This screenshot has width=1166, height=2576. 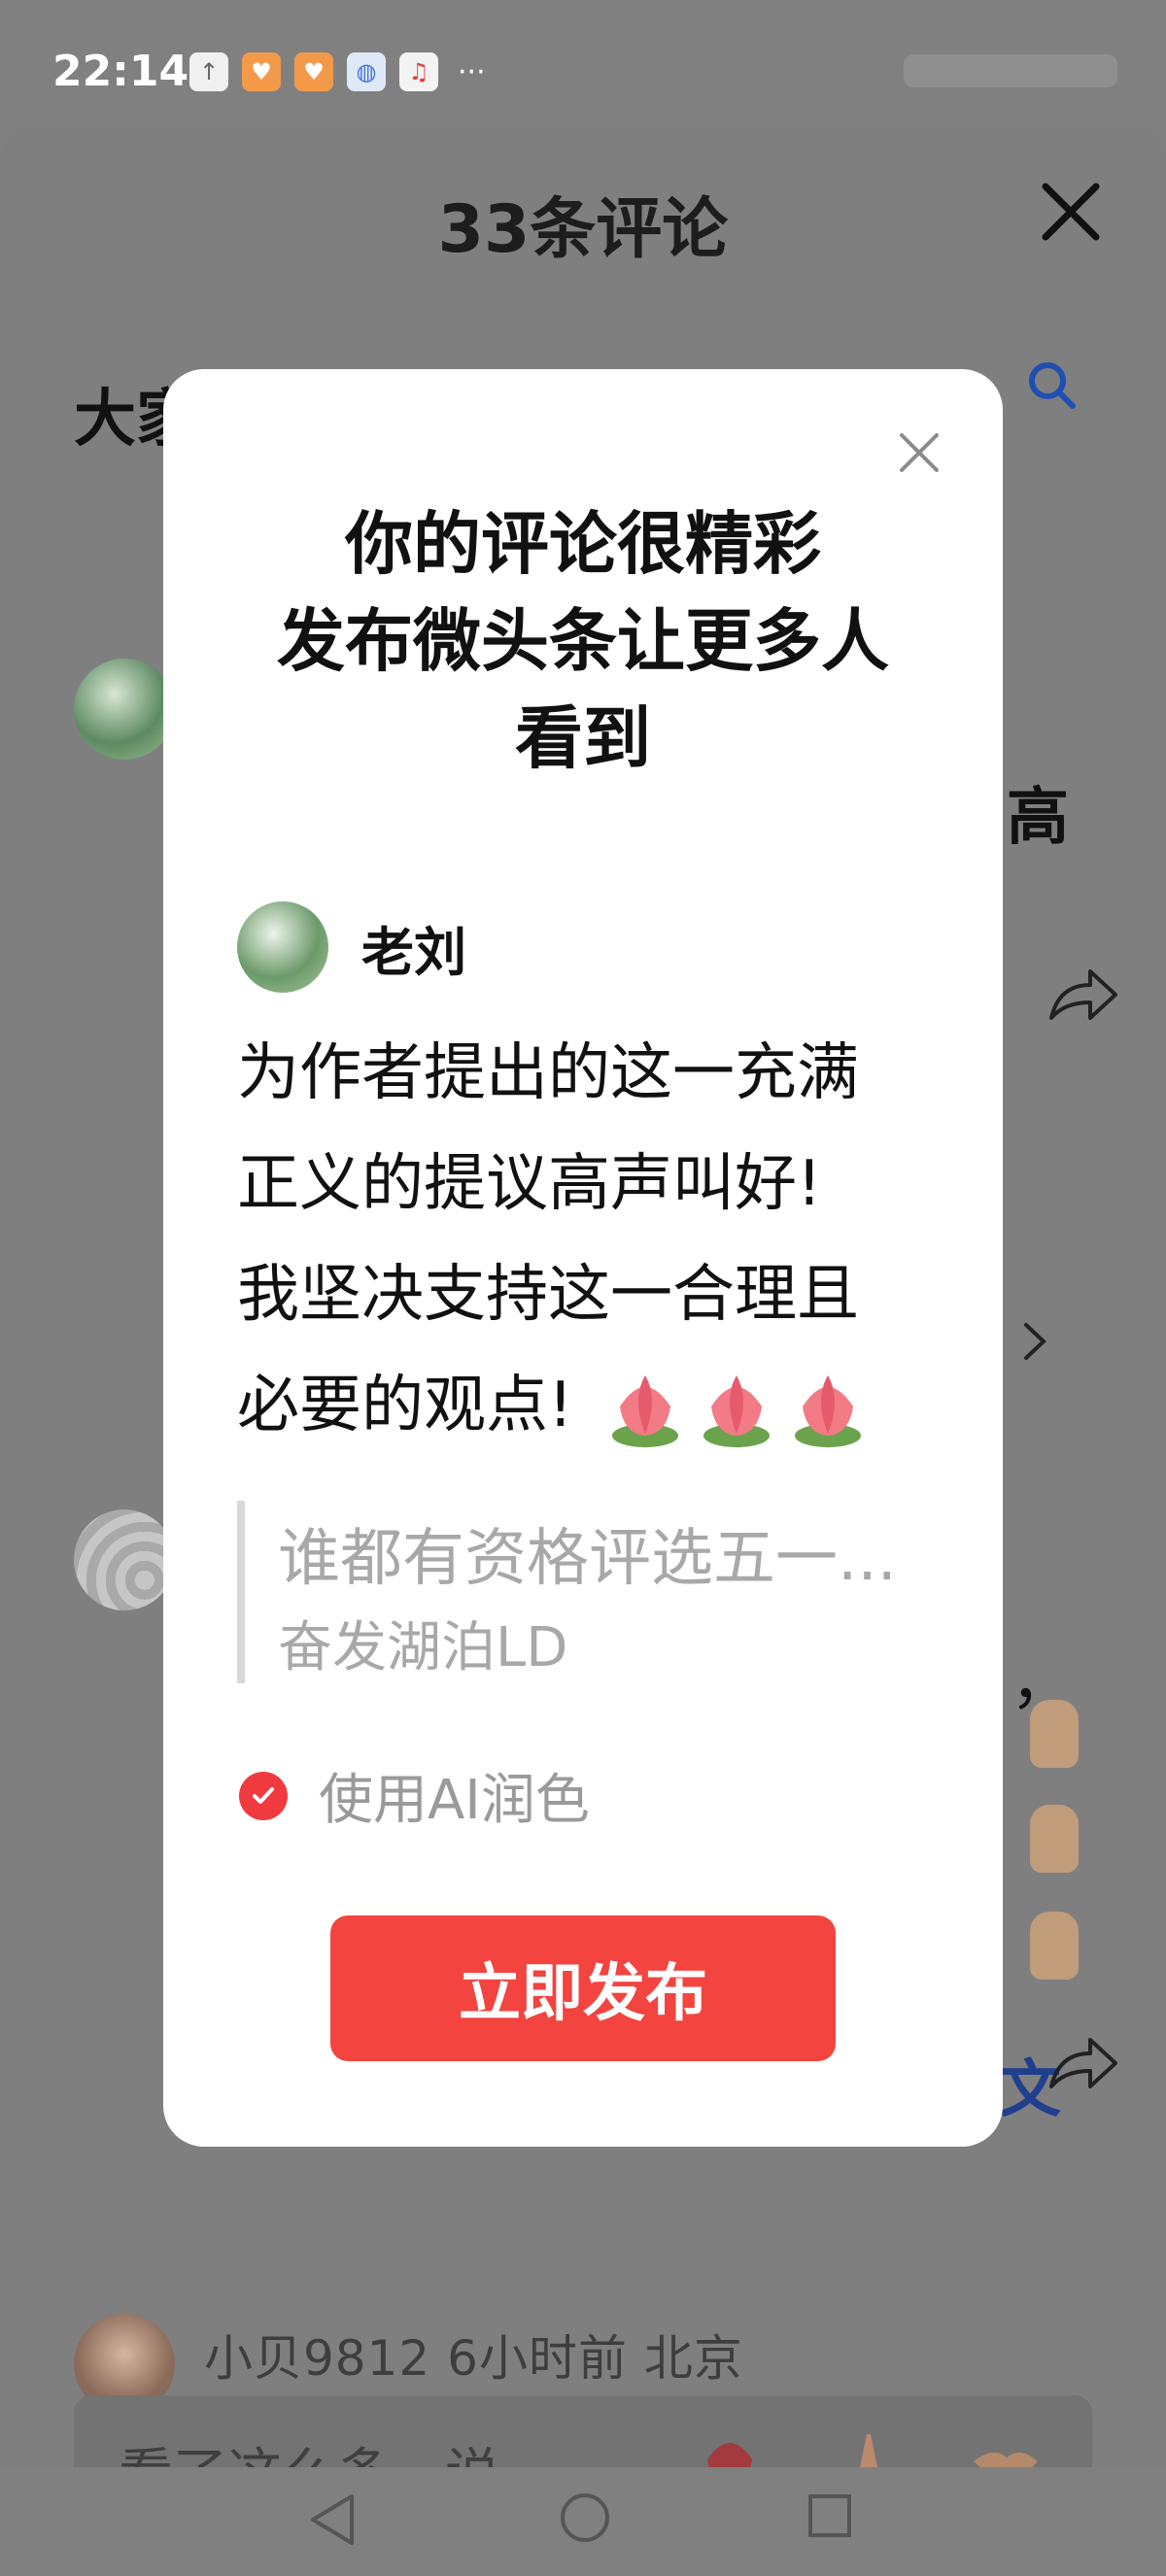 I want to click on publish-now-button: 立即发布, so click(x=583, y=1988).